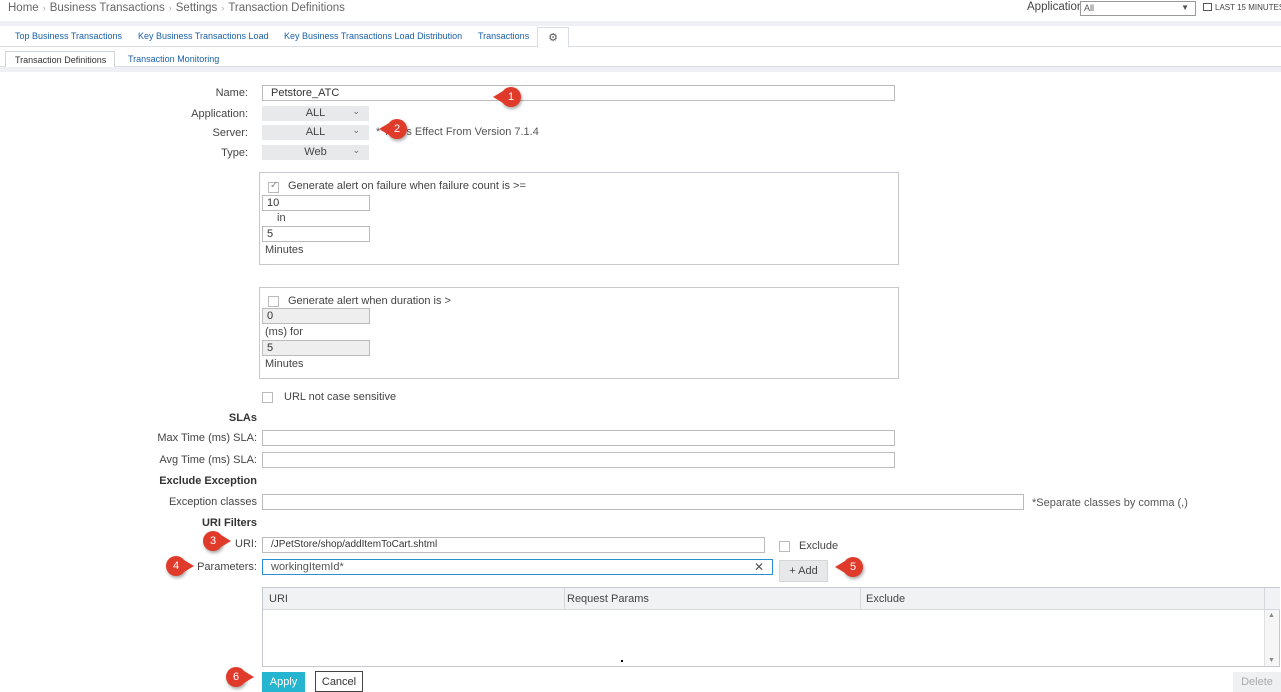 The width and height of the screenshot is (1281, 692). What do you see at coordinates (23, 8) in the screenshot?
I see `breadcrumb-home: Home` at bounding box center [23, 8].